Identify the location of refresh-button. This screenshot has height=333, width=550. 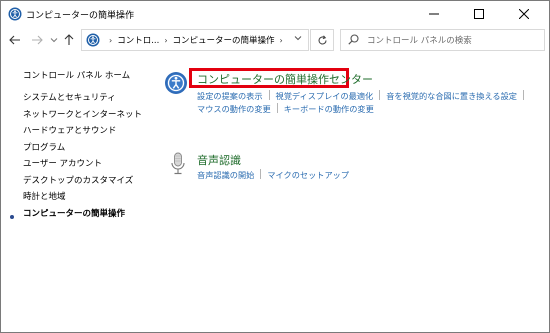
(322, 40).